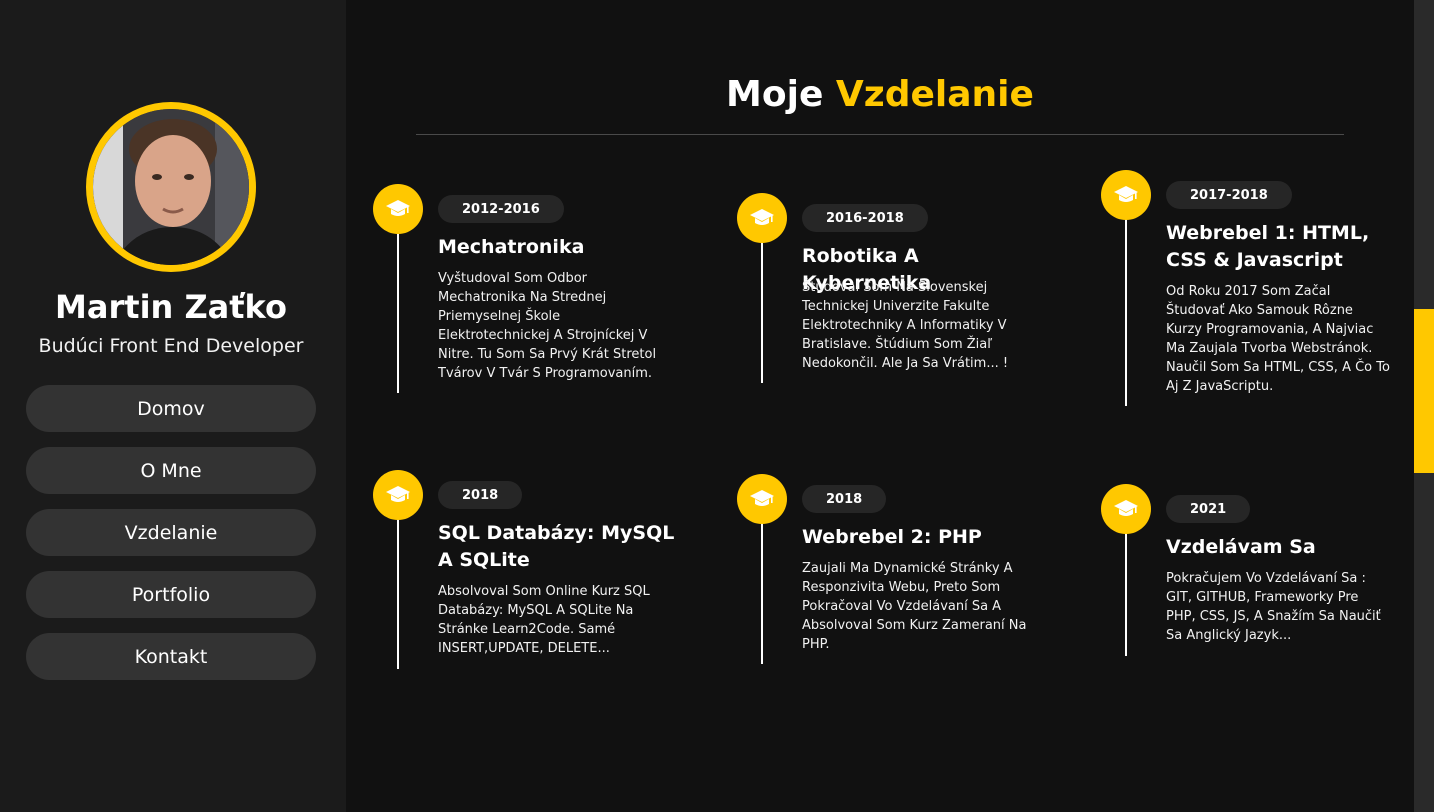 This screenshot has height=812, width=1434. I want to click on education-years: 2012-2016, so click(501, 209).